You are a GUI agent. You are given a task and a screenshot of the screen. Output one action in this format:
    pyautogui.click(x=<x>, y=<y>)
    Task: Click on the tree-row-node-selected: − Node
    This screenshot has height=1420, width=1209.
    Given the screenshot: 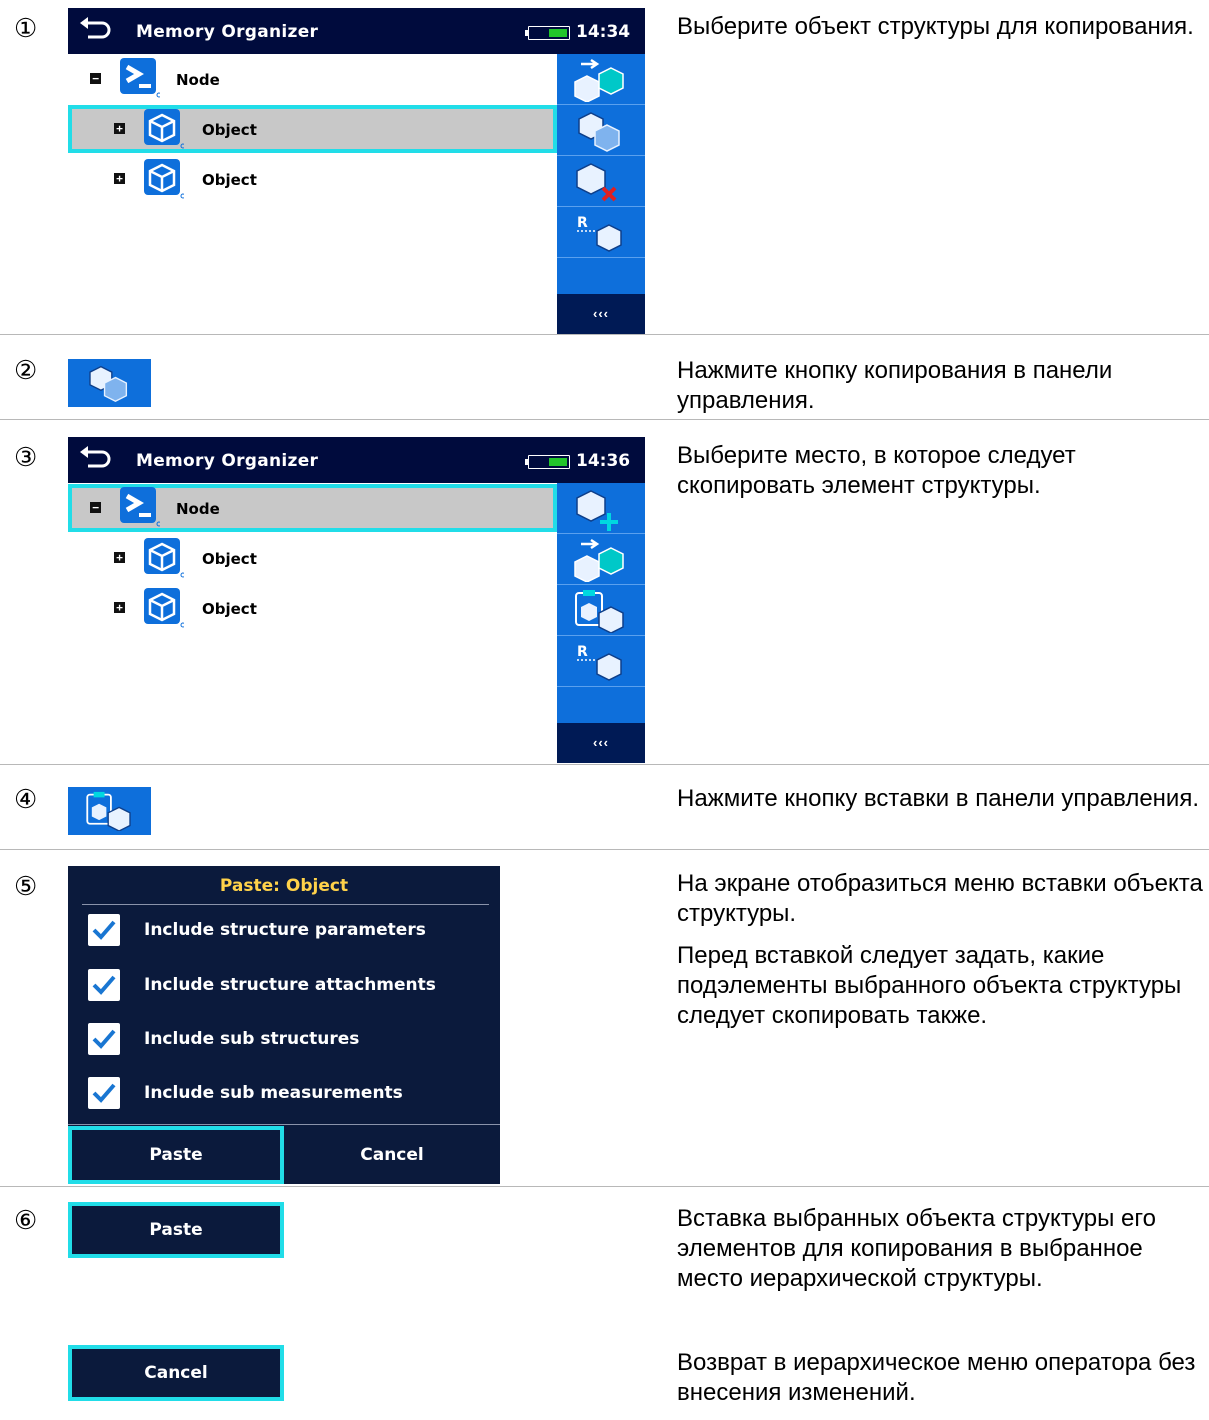 What is the action you would take?
    pyautogui.click(x=312, y=508)
    